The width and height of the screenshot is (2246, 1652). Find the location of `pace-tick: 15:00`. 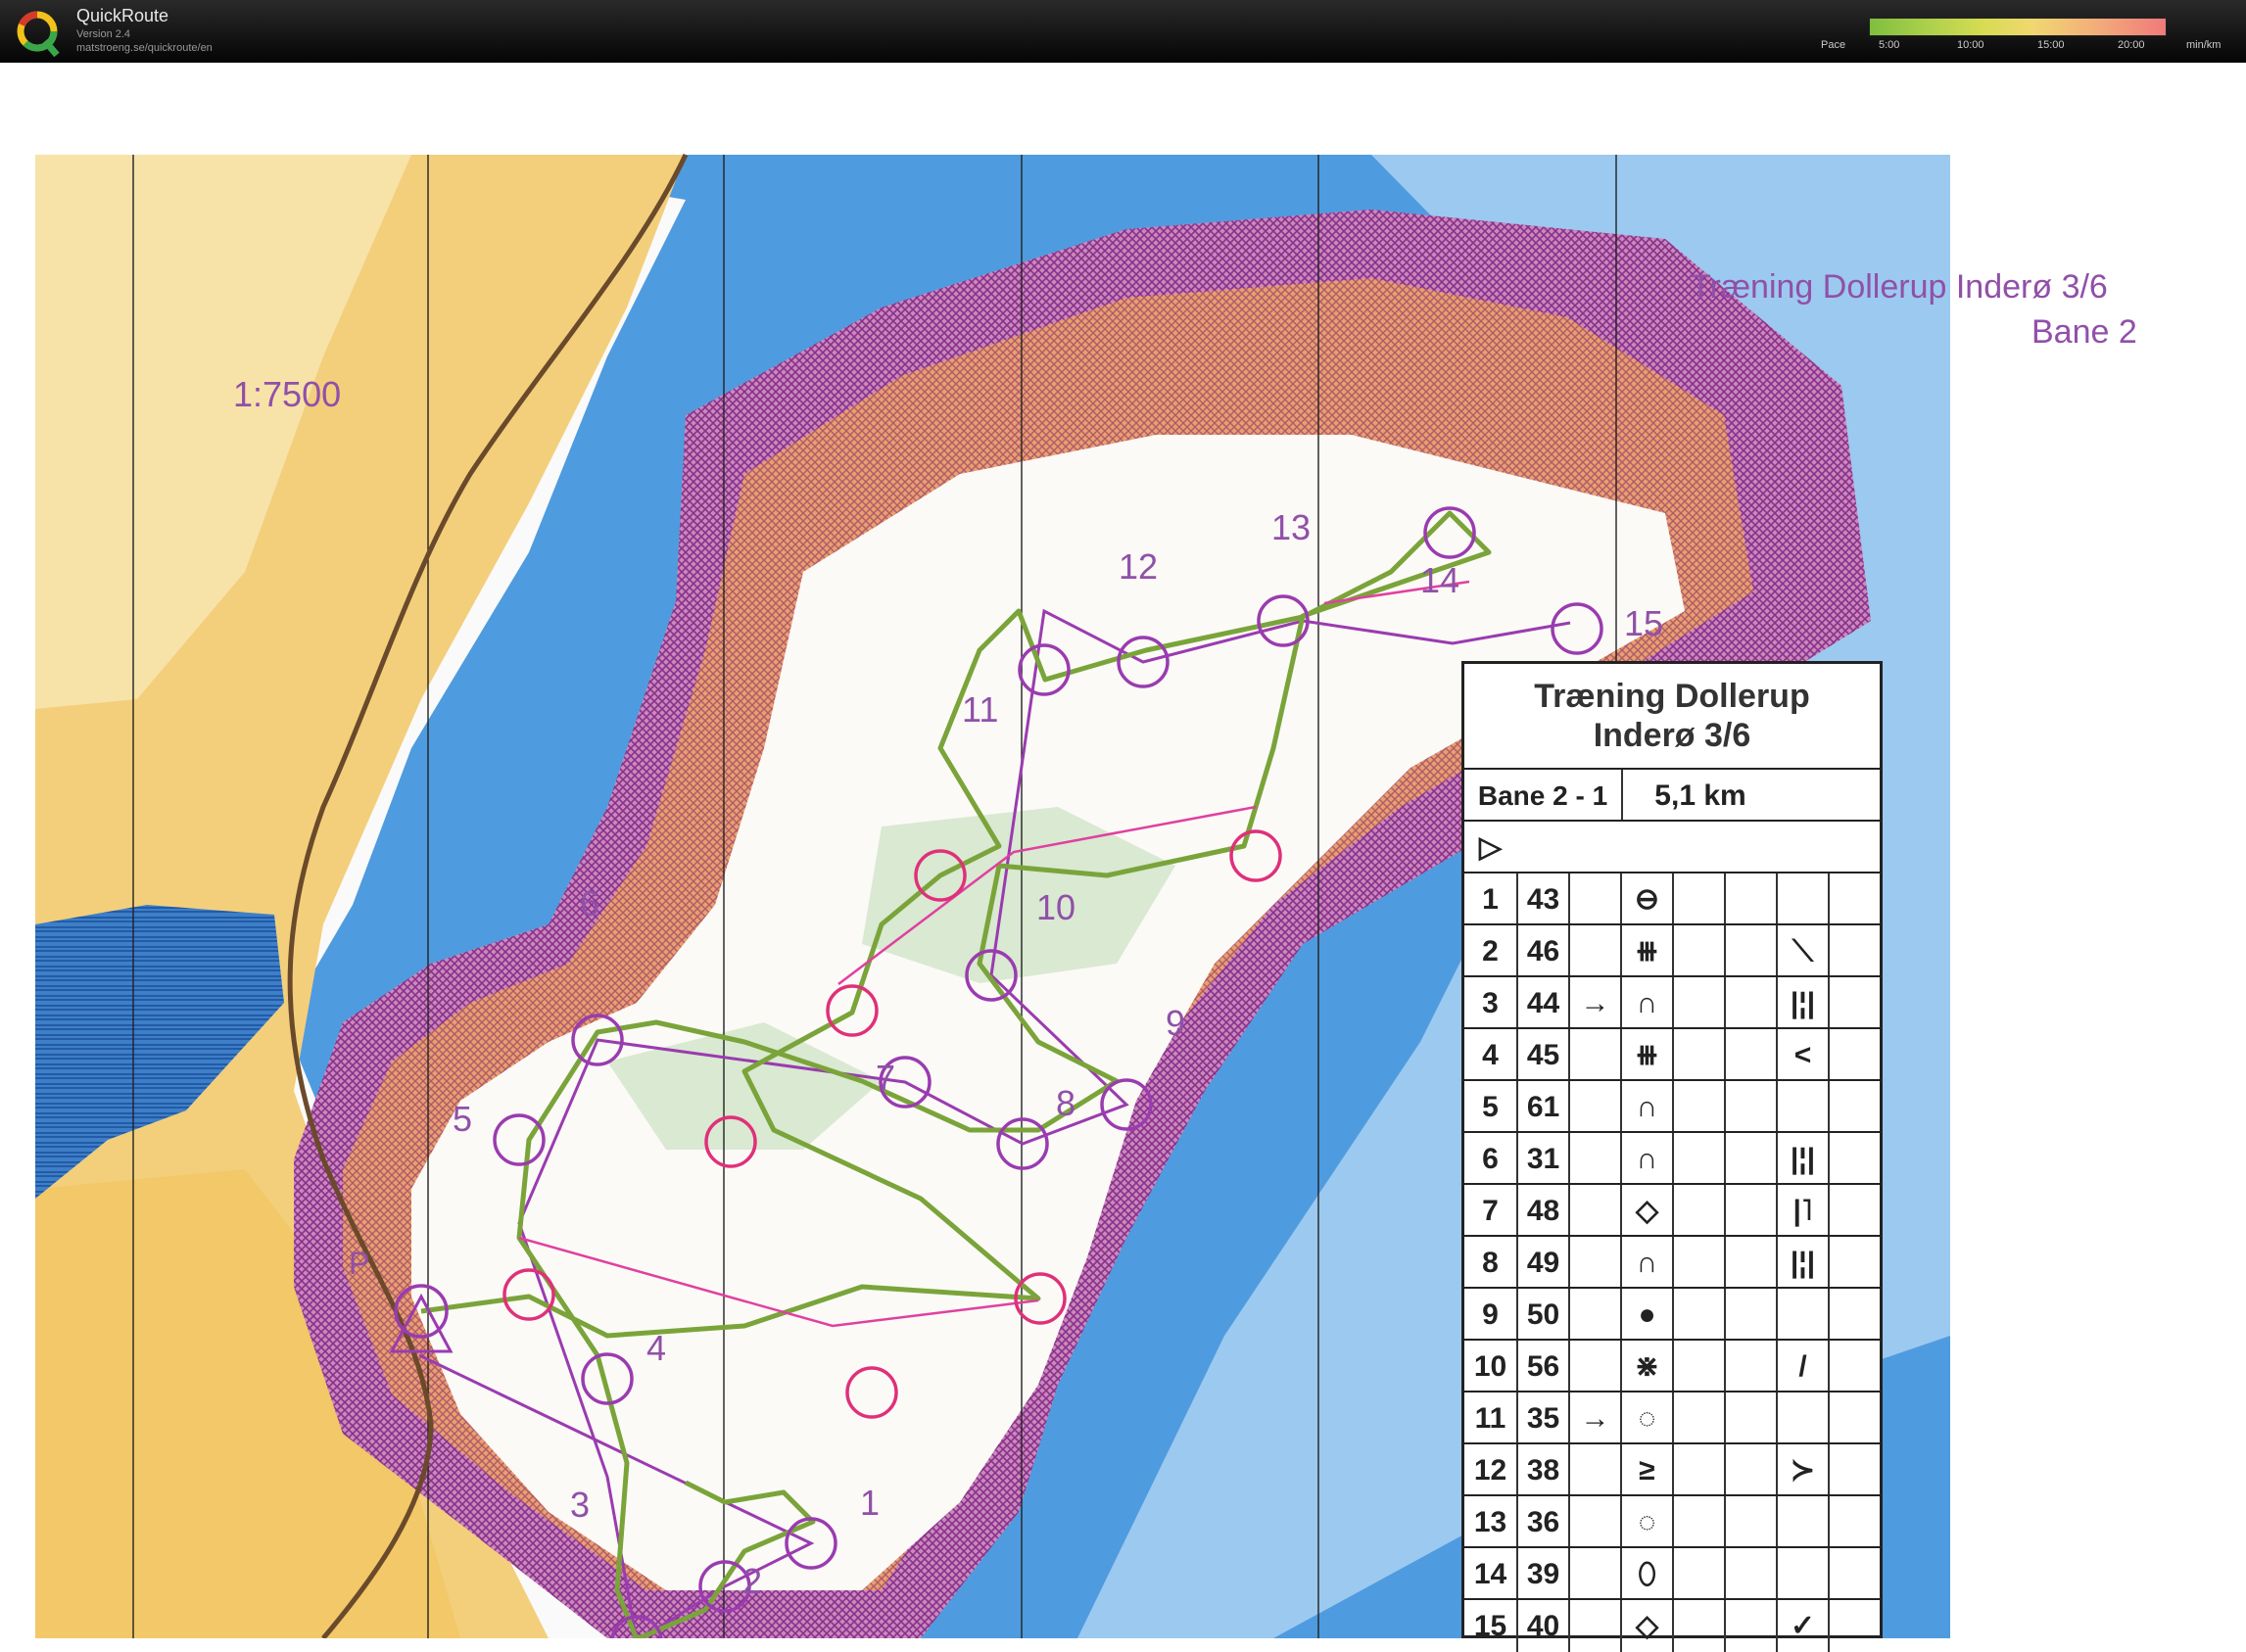

pace-tick: 15:00 is located at coordinates (2051, 45).